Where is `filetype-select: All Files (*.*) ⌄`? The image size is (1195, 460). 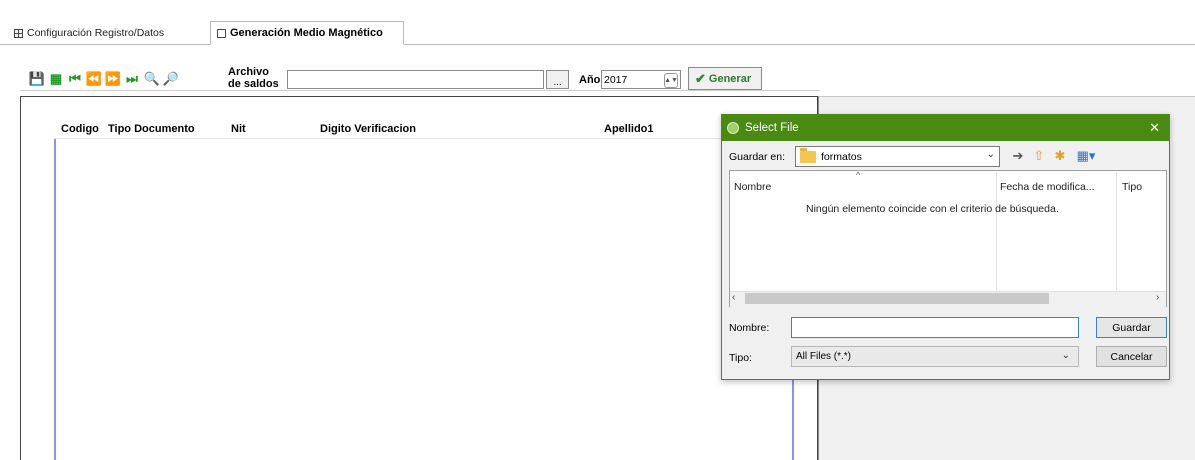 filetype-select: All Files (*.*) ⌄ is located at coordinates (935, 356).